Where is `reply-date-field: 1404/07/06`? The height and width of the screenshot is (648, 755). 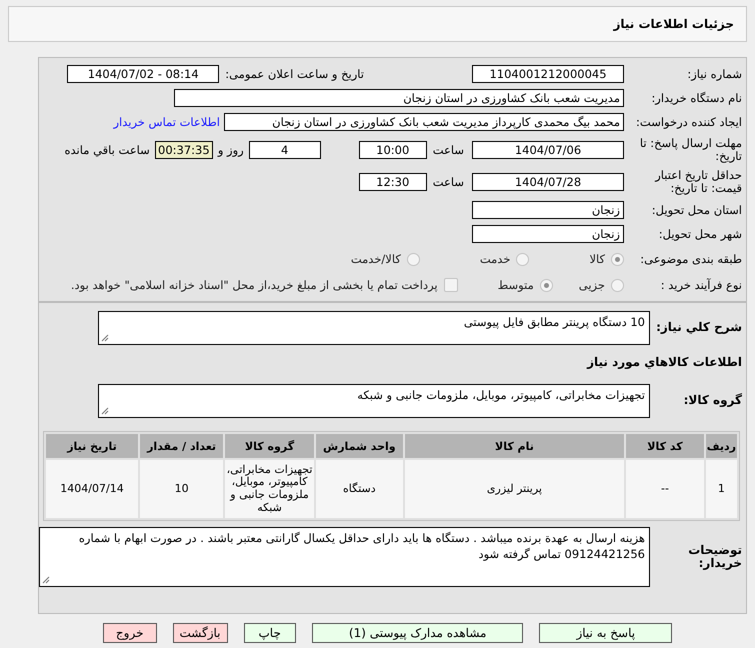 reply-date-field: 1404/07/06 is located at coordinates (548, 150).